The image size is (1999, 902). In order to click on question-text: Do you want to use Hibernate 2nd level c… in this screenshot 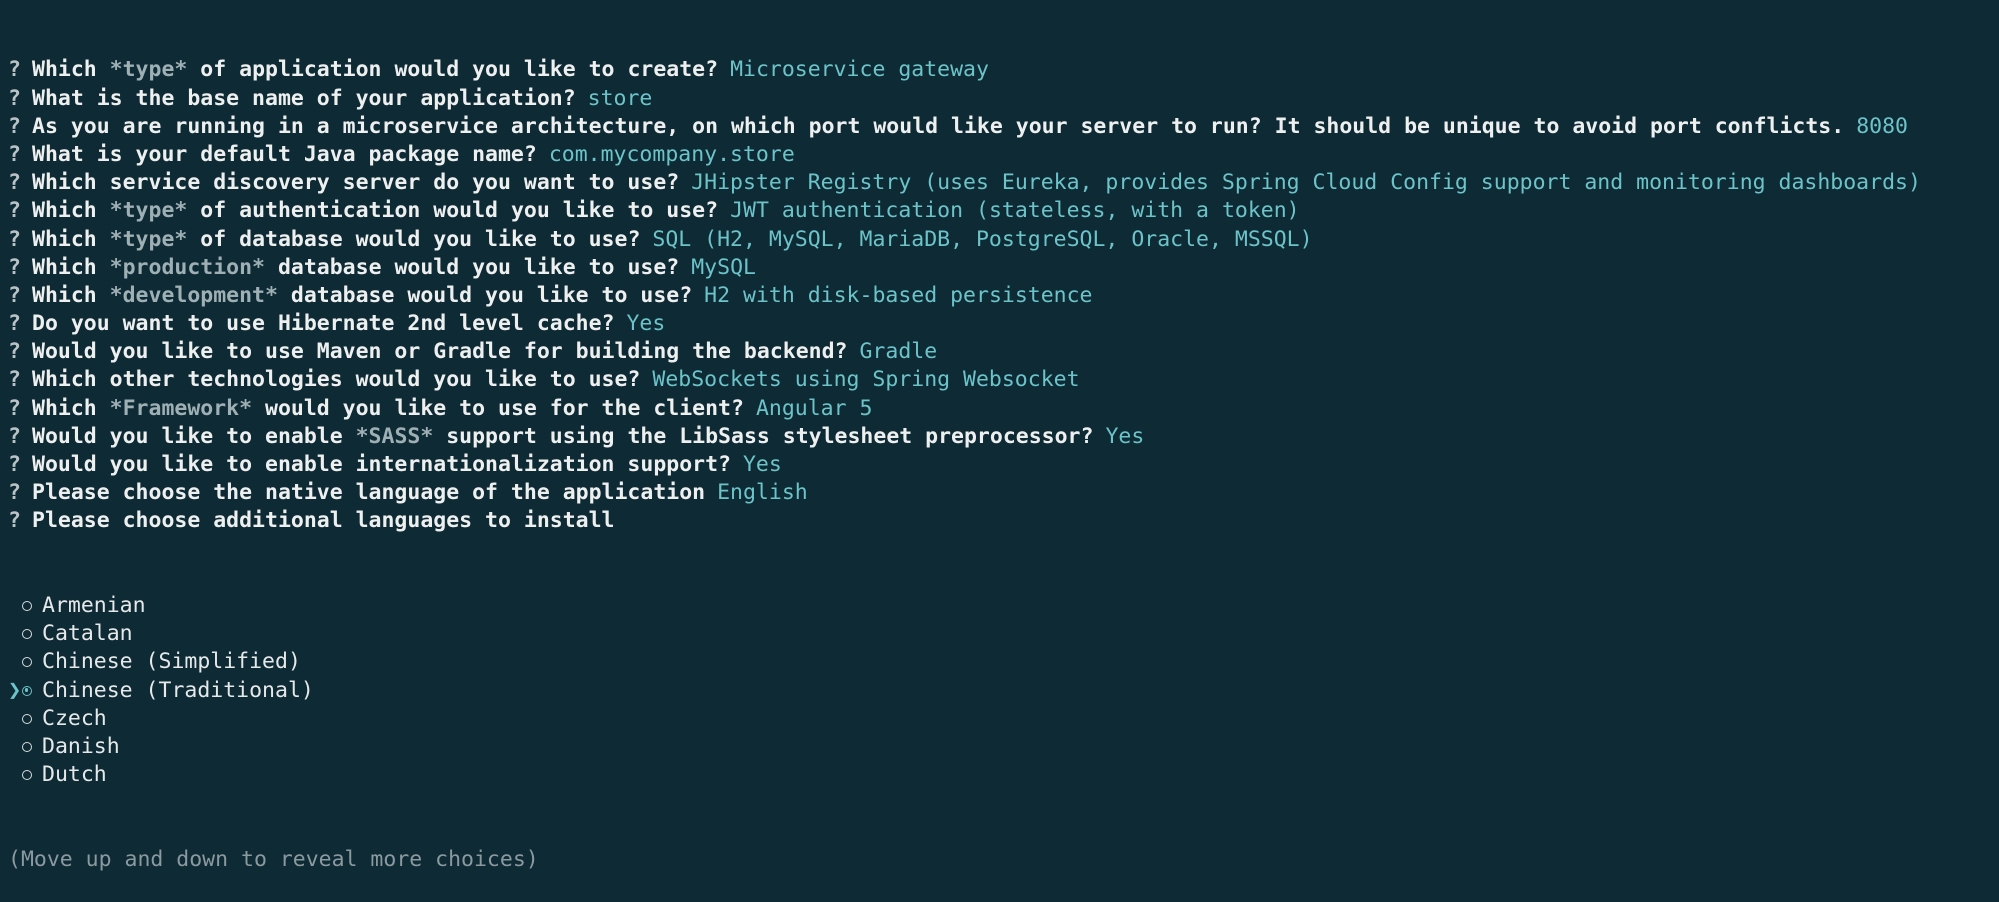, I will do `click(323, 324)`.